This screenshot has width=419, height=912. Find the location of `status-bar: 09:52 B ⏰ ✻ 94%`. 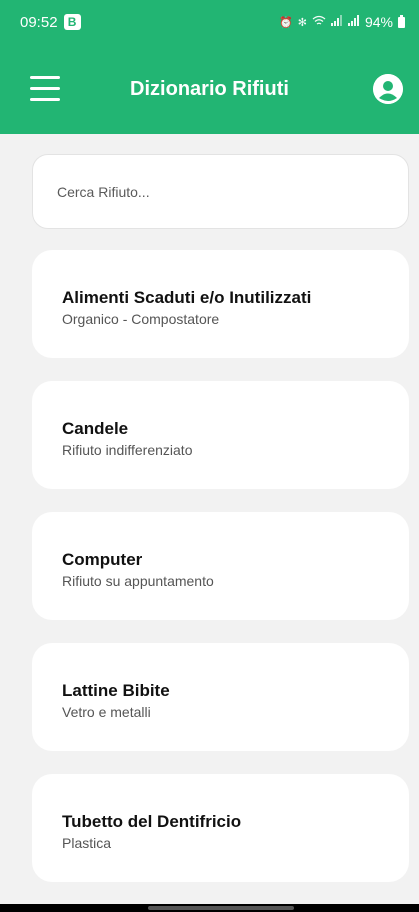

status-bar: 09:52 B ⏰ ✻ 94% is located at coordinates (209, 22).